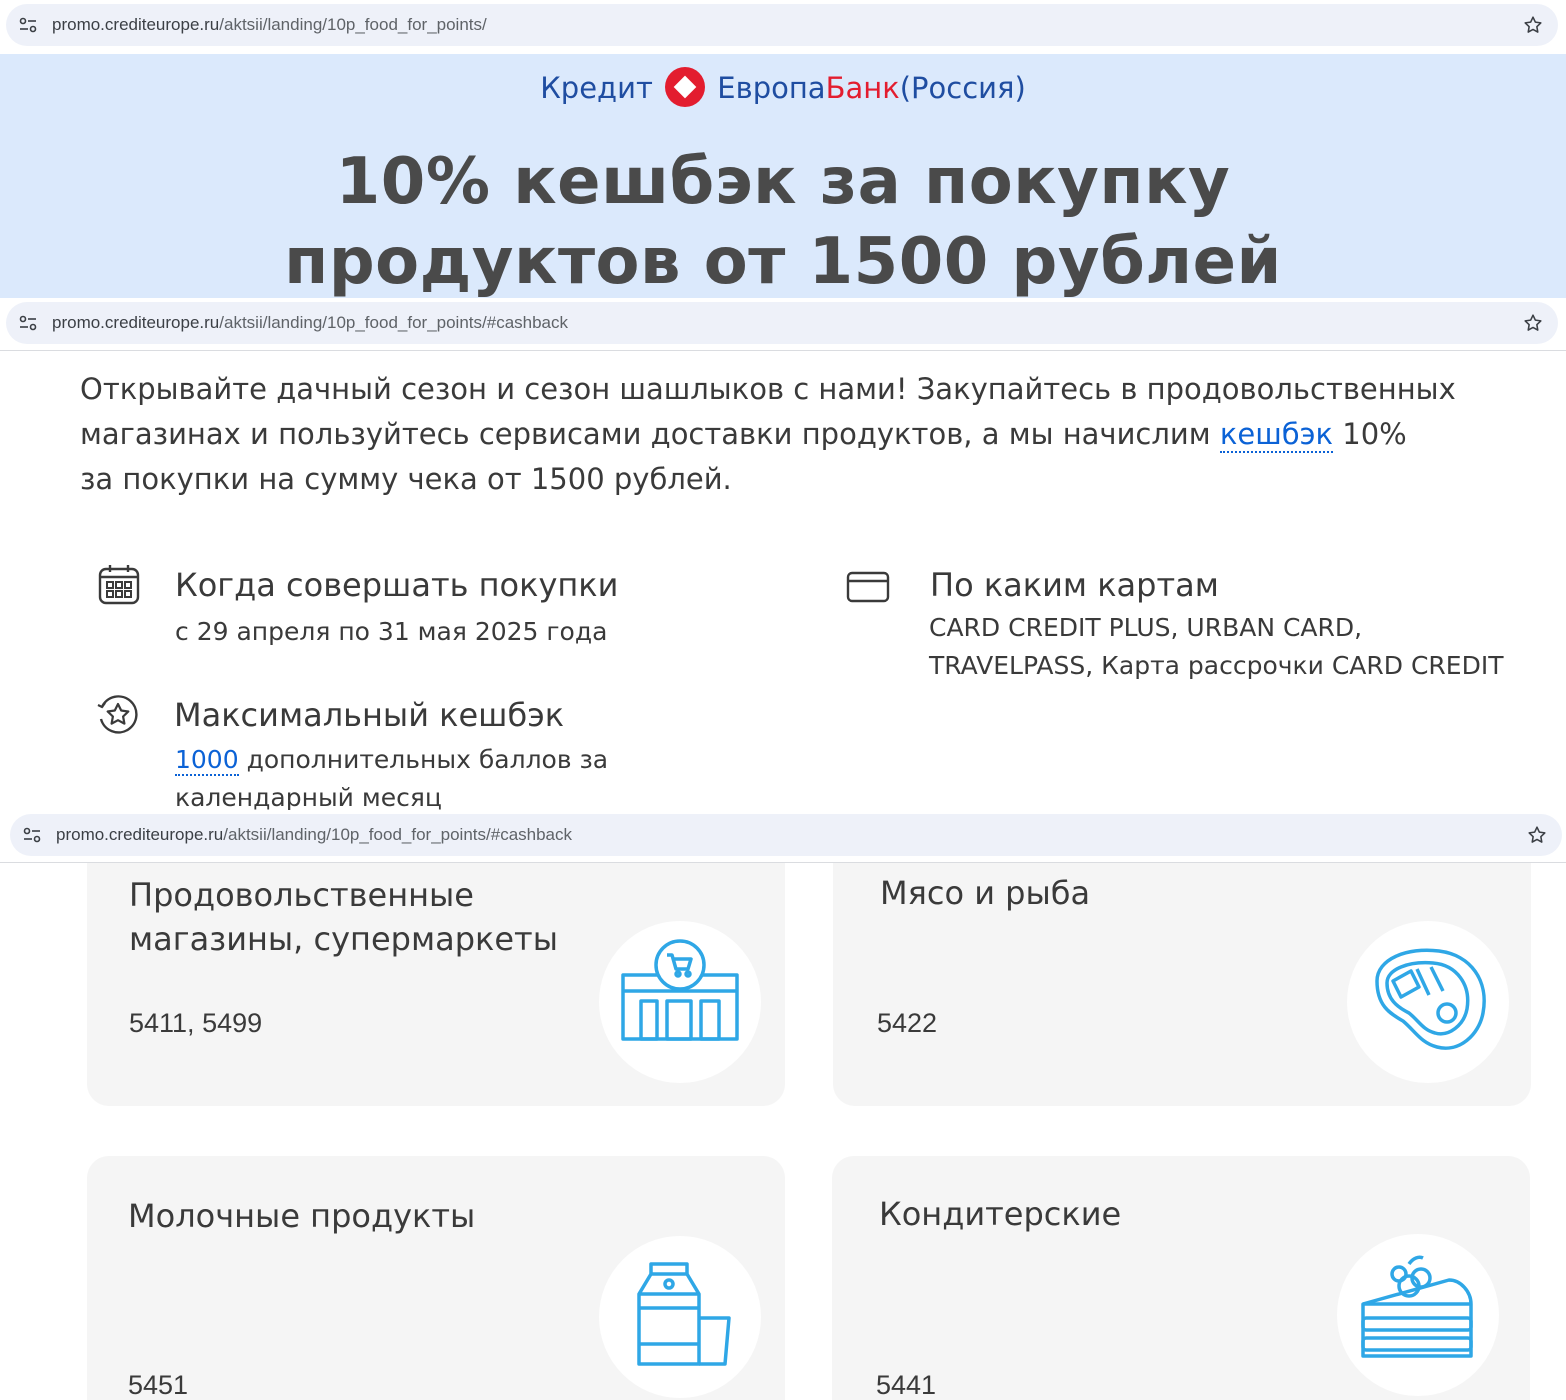  I want to click on category-title: Кондитерские, so click(1000, 1214).